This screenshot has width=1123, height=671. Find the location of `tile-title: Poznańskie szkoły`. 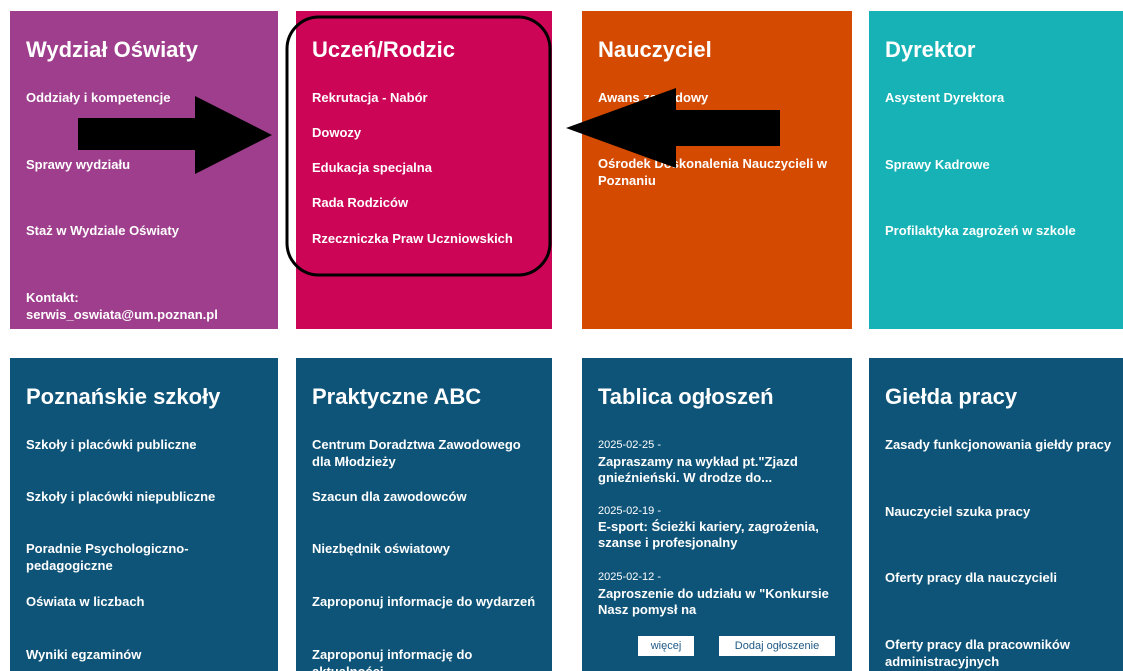

tile-title: Poznańskie szkoły is located at coordinates (123, 397).